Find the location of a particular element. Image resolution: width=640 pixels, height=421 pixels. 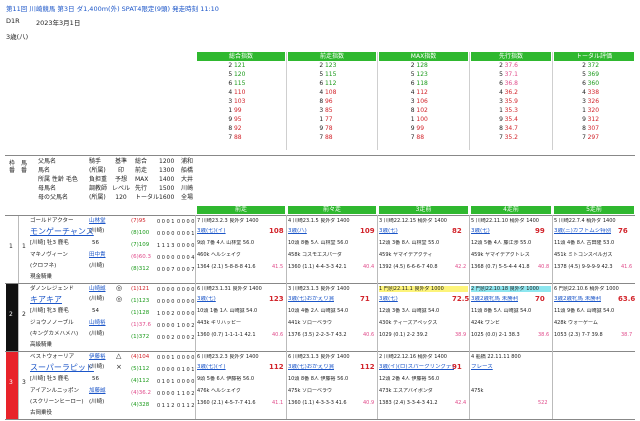

sire-name: ダノンレジェンド is located at coordinates (52, 289).